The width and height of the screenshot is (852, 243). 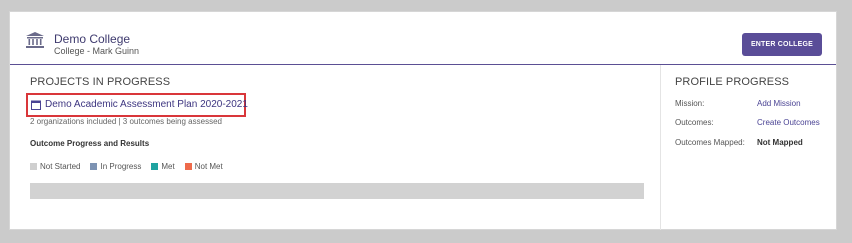 What do you see at coordinates (788, 122) in the screenshot?
I see `create-outcomes-link: Create Outcomes` at bounding box center [788, 122].